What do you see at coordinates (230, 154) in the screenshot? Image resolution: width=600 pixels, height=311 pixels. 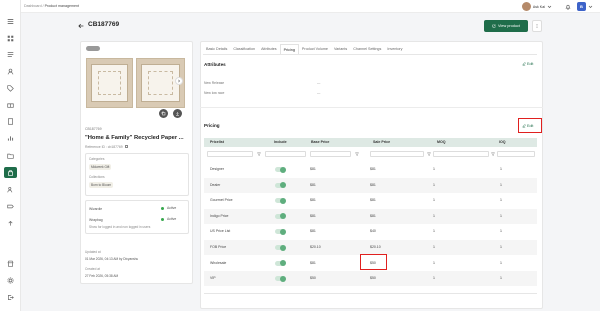 I see `filter-pricelist-input` at bounding box center [230, 154].